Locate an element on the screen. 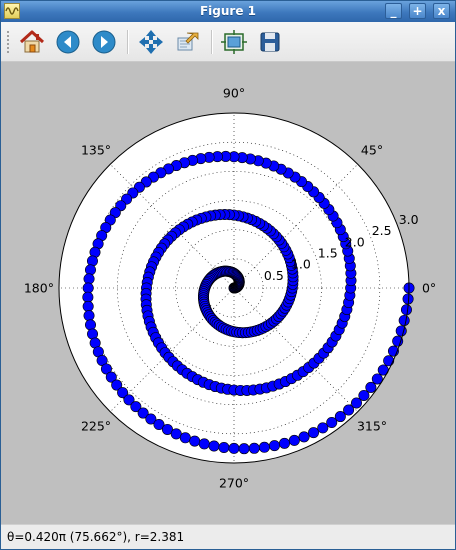  angle-tick-label: 135° is located at coordinates (96, 150).